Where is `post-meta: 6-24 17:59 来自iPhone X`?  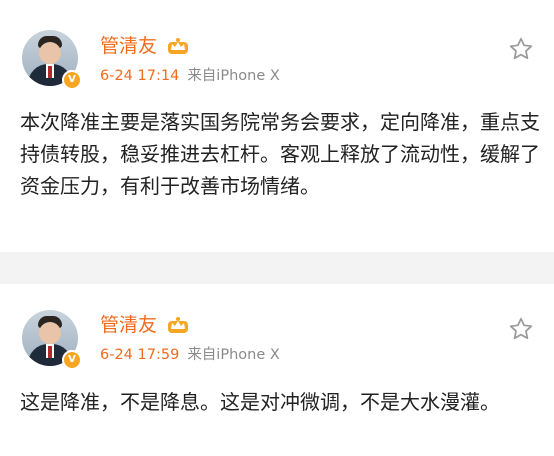 post-meta: 6-24 17:59 来自iPhone X is located at coordinates (190, 355).